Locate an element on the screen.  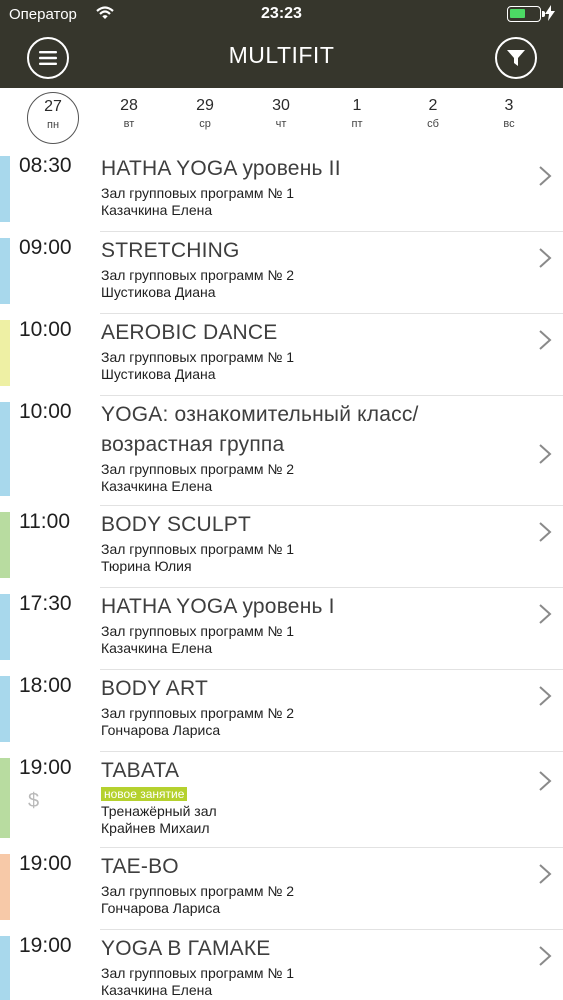
date-29: 29 ср is located at coordinates (205, 118).